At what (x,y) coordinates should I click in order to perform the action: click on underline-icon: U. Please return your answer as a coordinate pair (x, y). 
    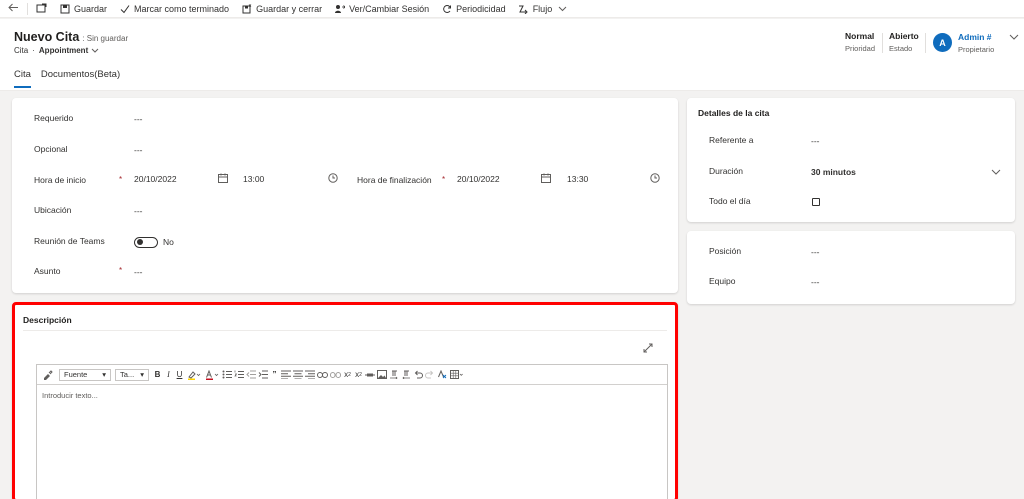
    Looking at the image, I should click on (179, 374).